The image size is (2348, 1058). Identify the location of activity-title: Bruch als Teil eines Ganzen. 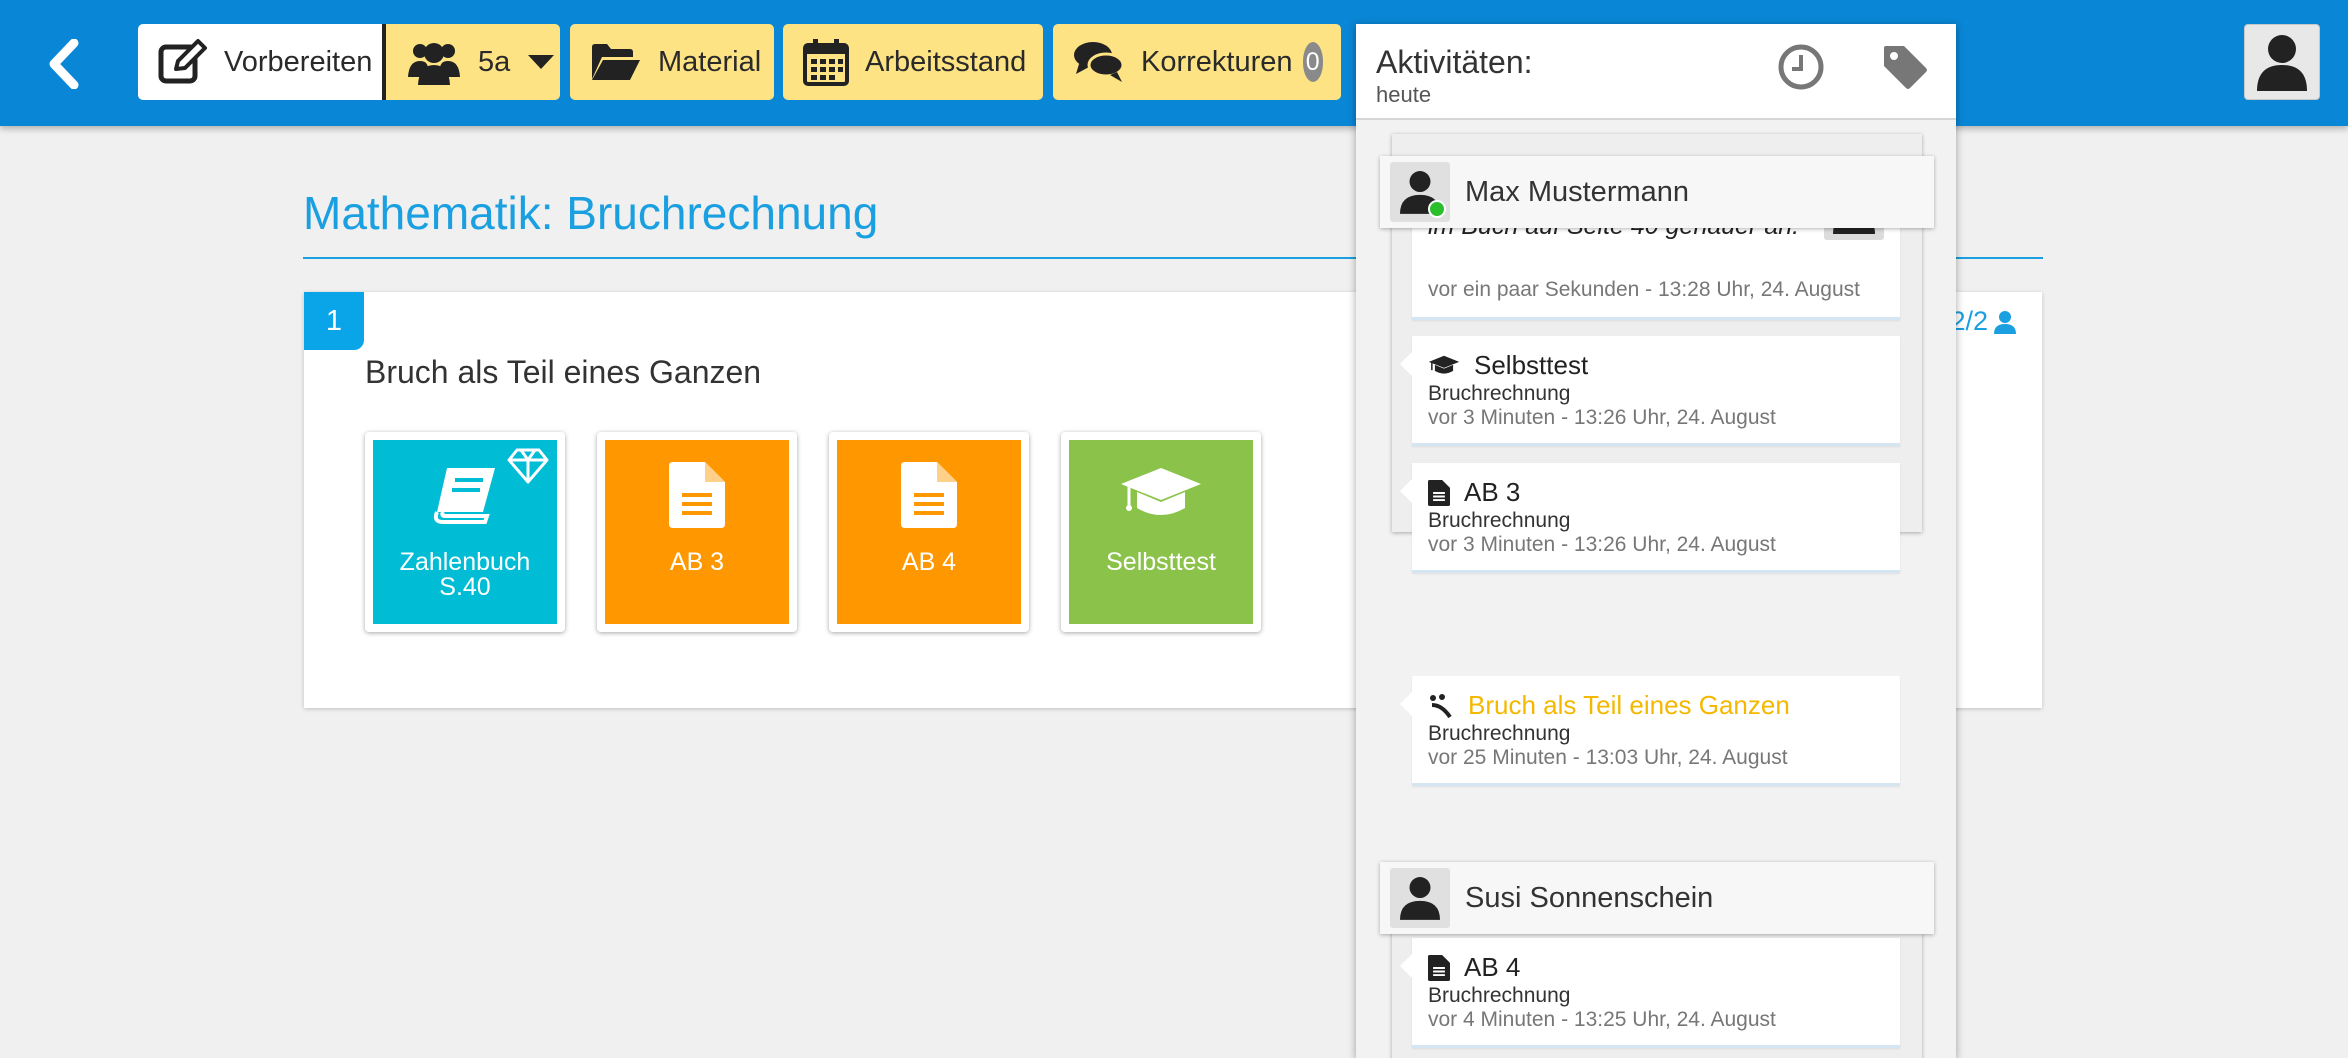
(1629, 705).